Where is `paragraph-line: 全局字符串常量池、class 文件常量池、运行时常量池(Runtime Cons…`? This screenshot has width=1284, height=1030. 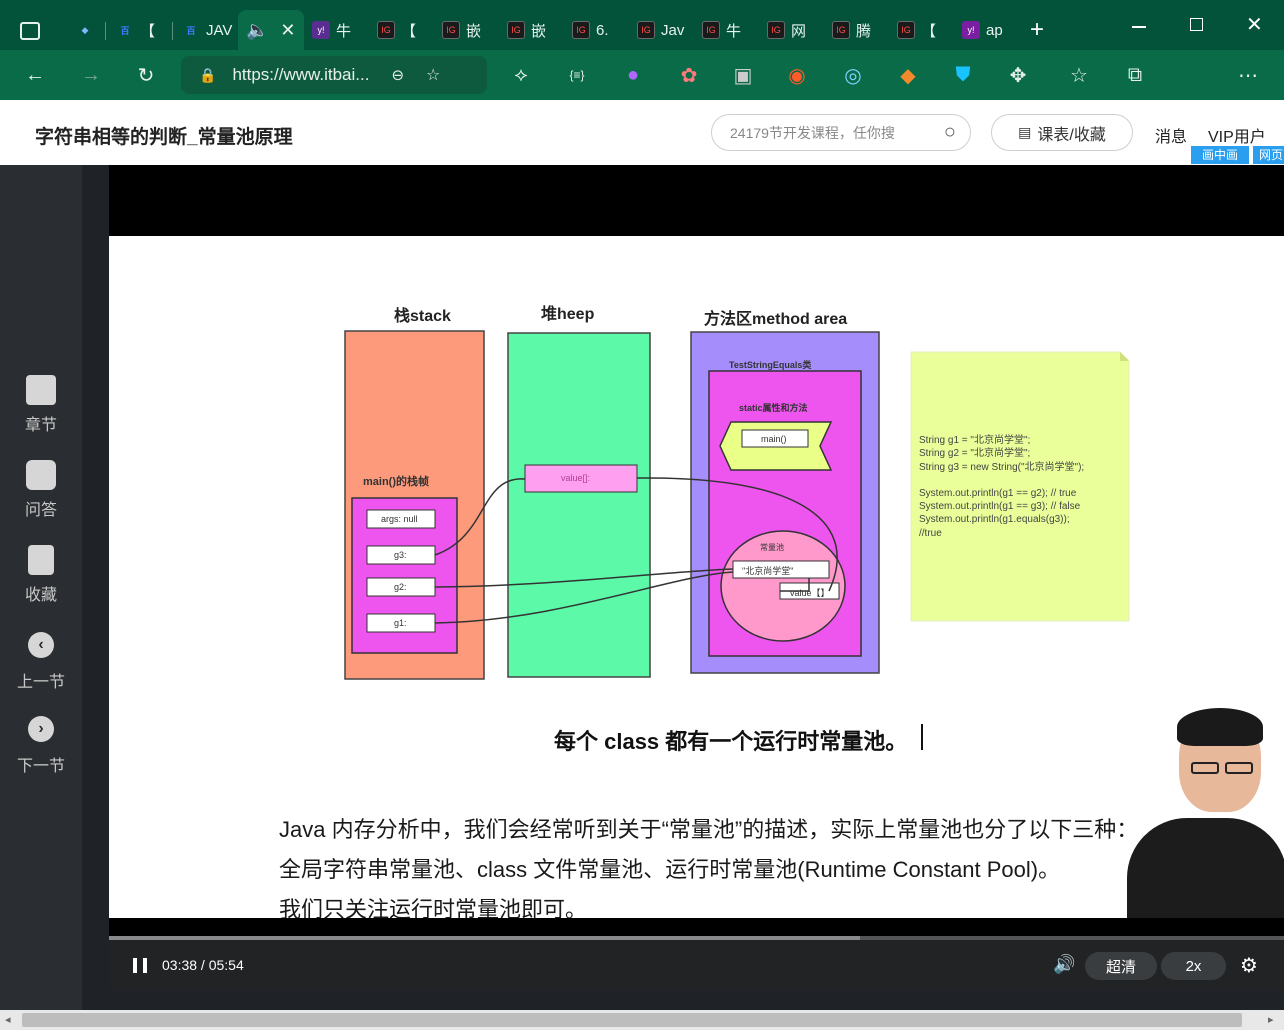 paragraph-line: 全局字符串常量池、class 文件常量池、运行时常量池(Runtime Cons… is located at coordinates (670, 869).